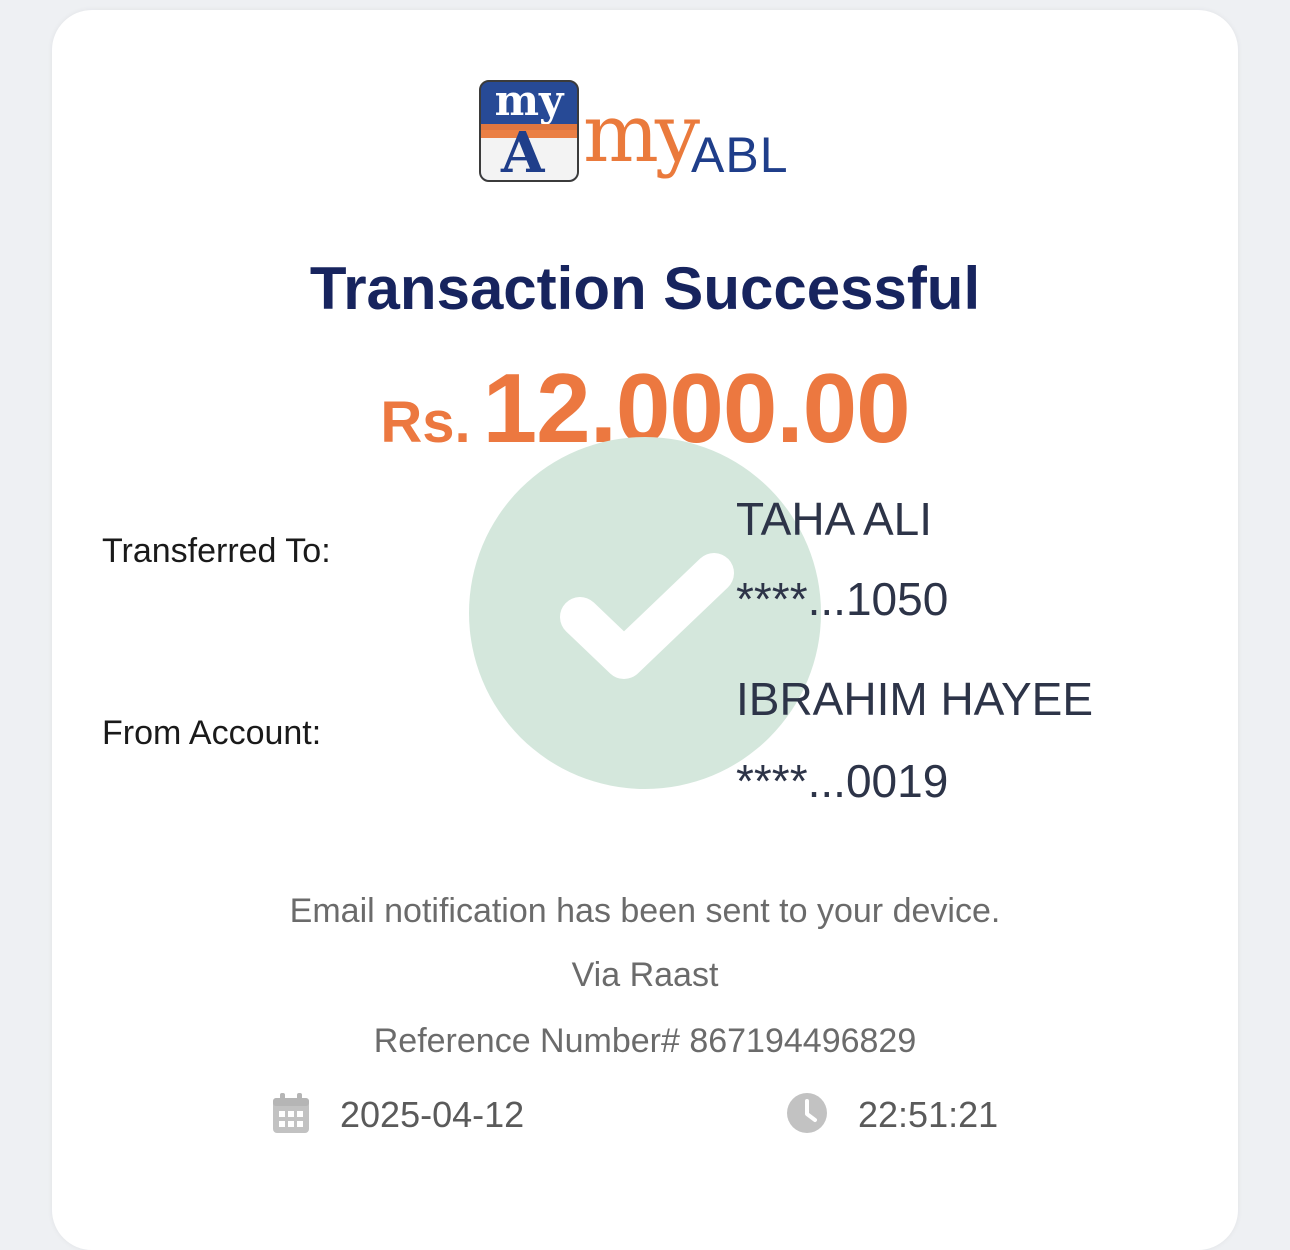  I want to click on amount-currency: Rs., so click(425, 422).